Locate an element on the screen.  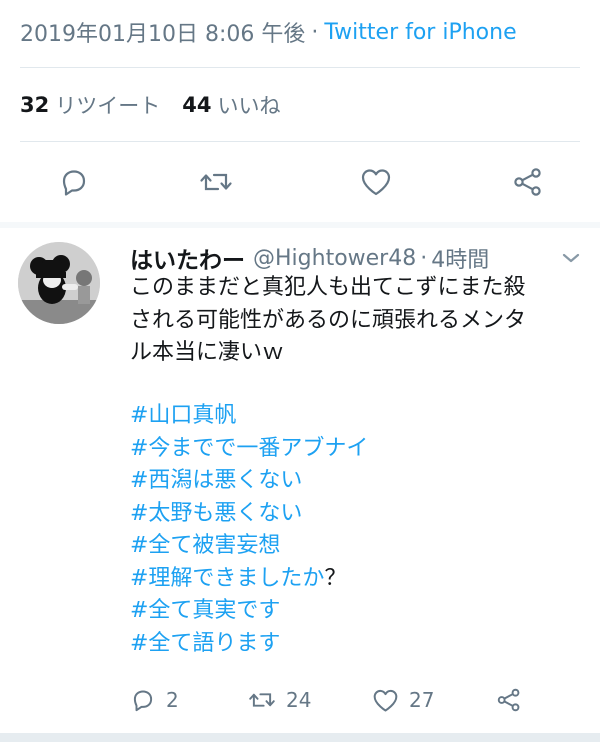
reply-text-line: このままだと真犯人も出てこずにまた殺 is located at coordinates (328, 287).